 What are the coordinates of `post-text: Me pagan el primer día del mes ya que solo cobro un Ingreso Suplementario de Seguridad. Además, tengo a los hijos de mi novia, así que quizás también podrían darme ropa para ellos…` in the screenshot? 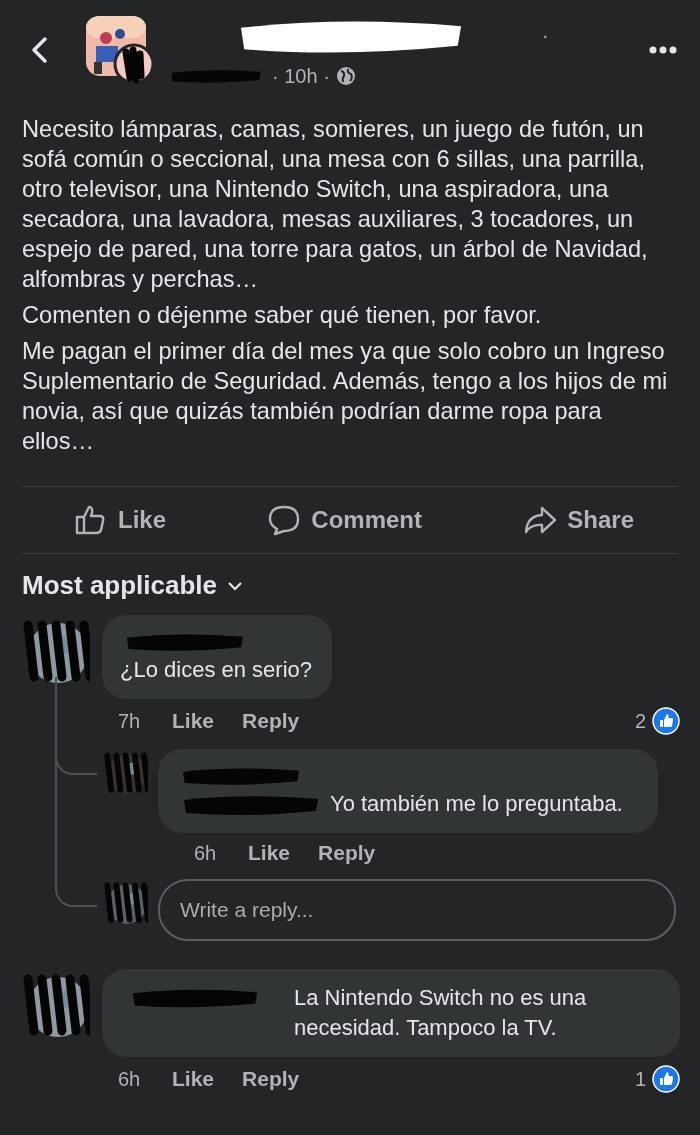 It's located at (345, 396).